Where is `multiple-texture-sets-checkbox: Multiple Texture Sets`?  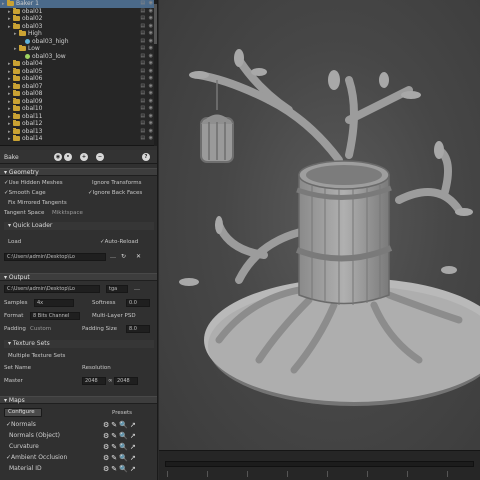
multiple-texture-sets-checkbox: Multiple Texture Sets is located at coordinates (36, 356).